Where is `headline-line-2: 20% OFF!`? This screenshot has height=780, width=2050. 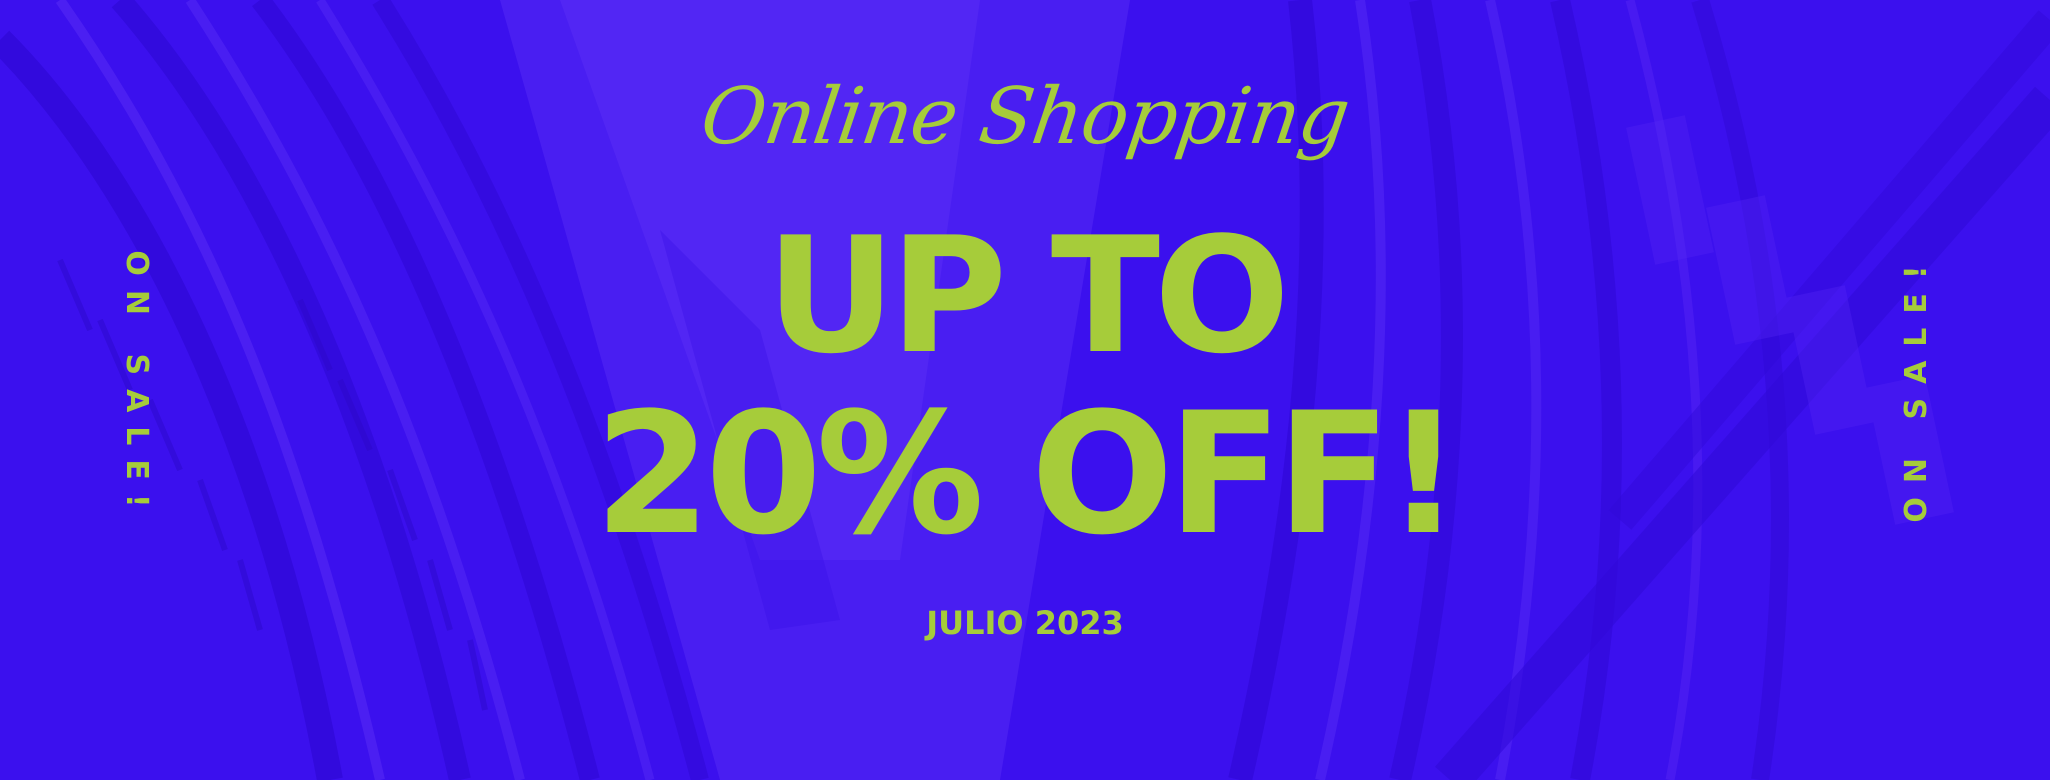
headline-line-2: 20% OFF! is located at coordinates (1028, 474).